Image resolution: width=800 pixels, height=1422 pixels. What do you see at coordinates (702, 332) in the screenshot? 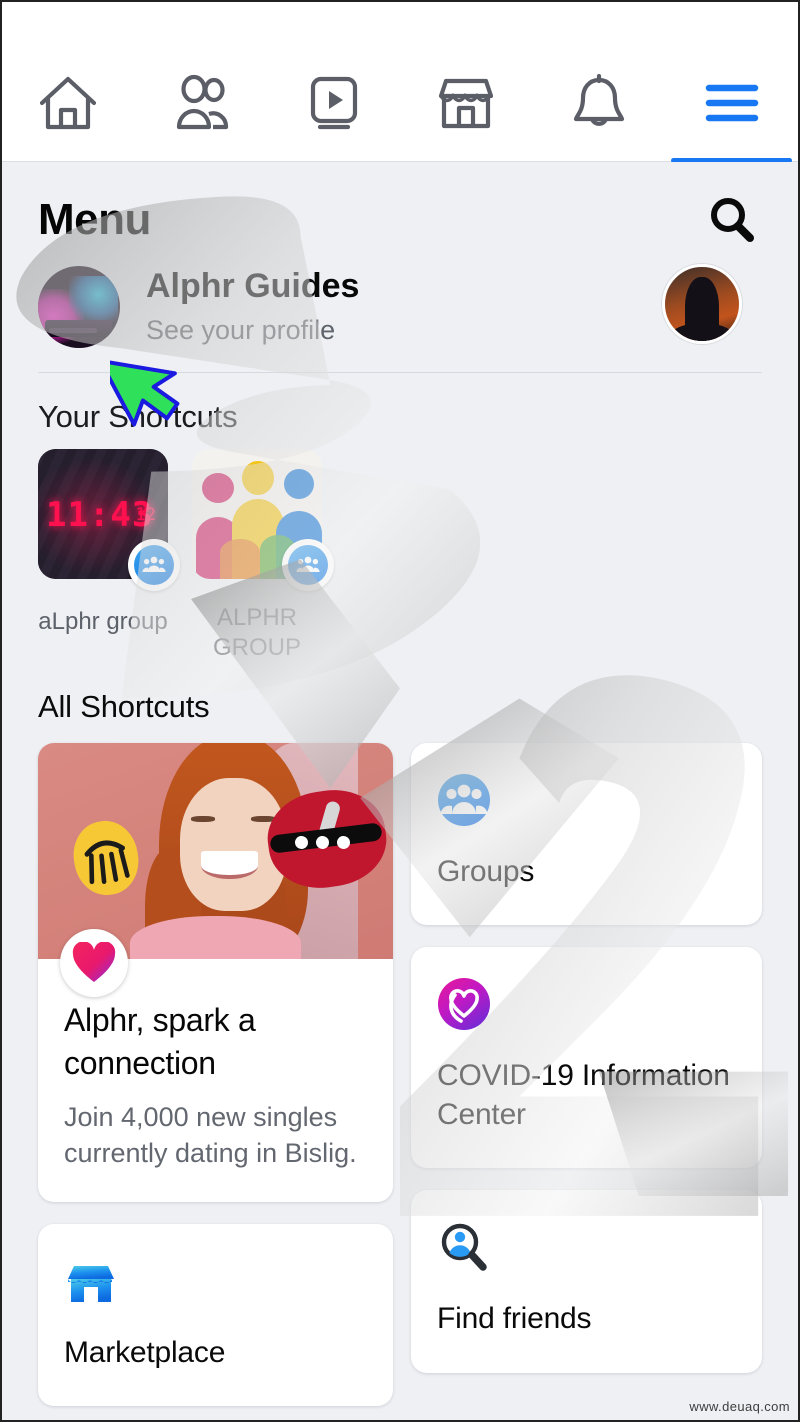
I see `avatar-silhouette-shoulder` at bounding box center [702, 332].